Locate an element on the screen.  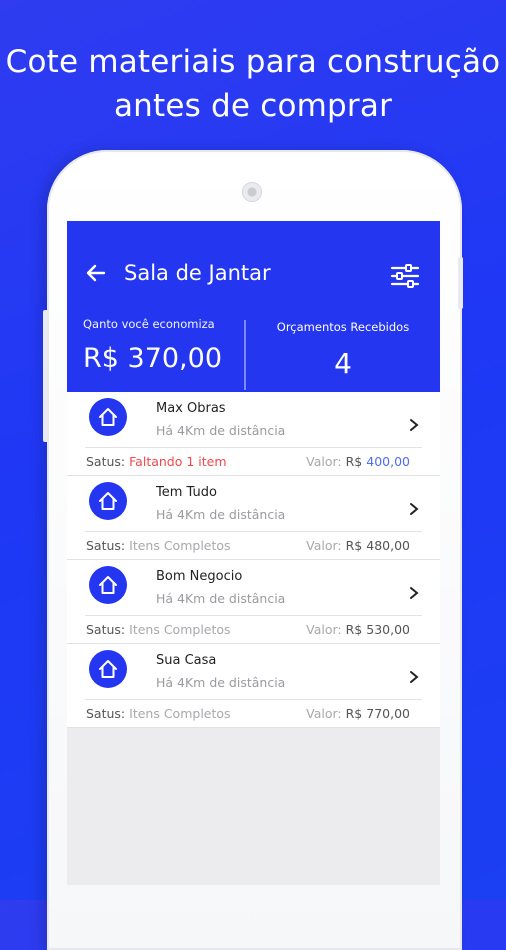
quotes-label: Orçamentos Recebidos is located at coordinates (343, 327).